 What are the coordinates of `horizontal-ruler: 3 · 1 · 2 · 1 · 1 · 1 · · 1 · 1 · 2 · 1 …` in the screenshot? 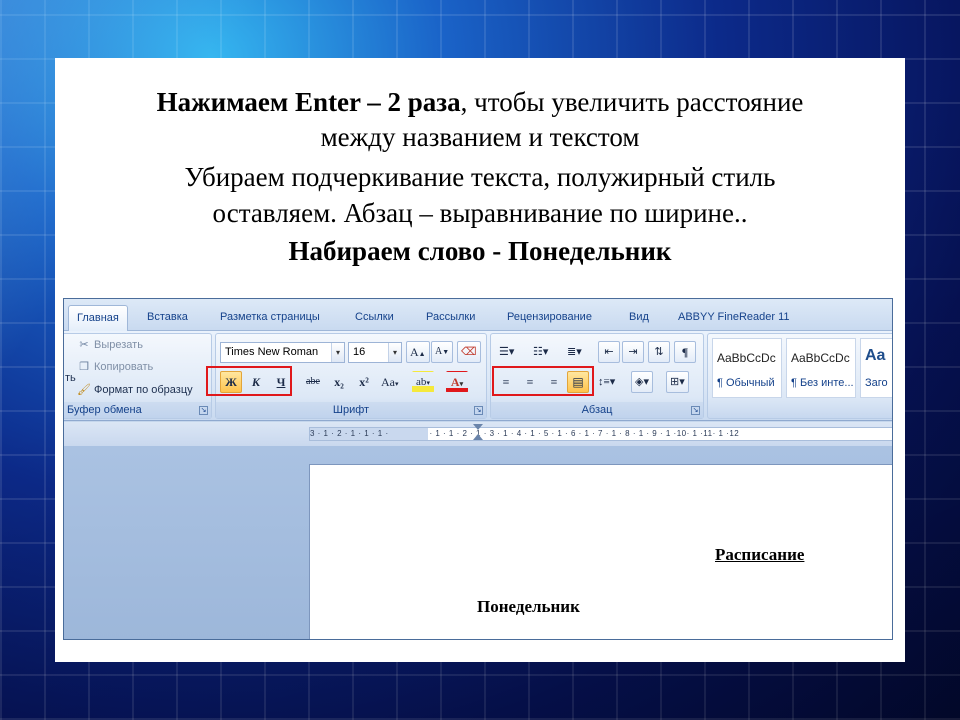 It's located at (600, 434).